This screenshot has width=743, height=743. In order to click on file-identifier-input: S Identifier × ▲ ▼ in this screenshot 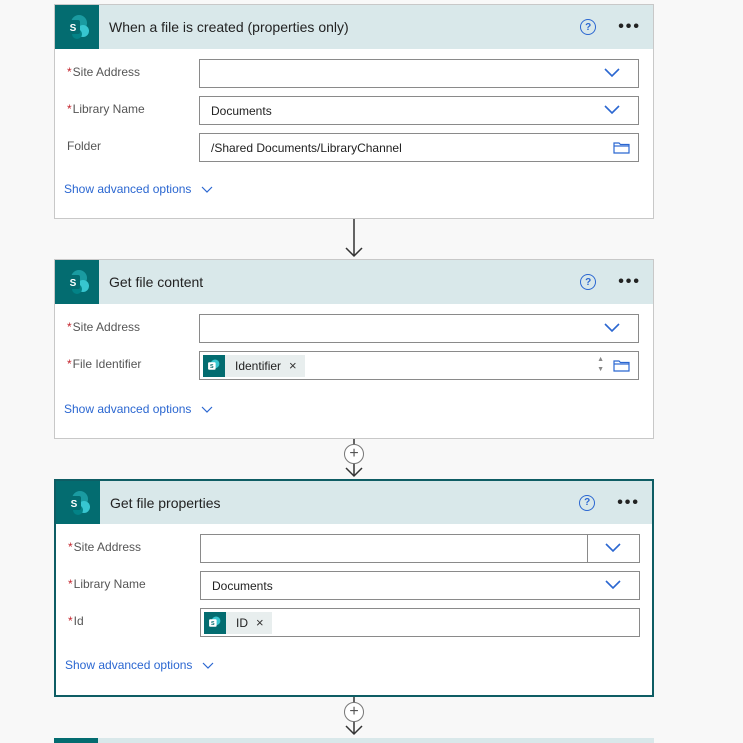, I will do `click(419, 365)`.